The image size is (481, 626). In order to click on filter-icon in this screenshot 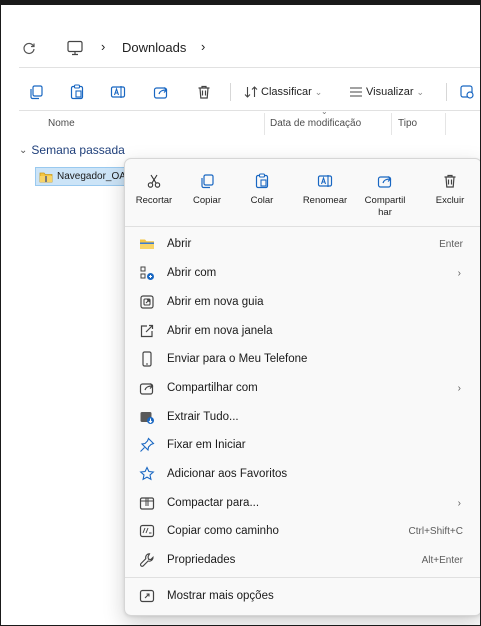, I will do `click(467, 92)`.